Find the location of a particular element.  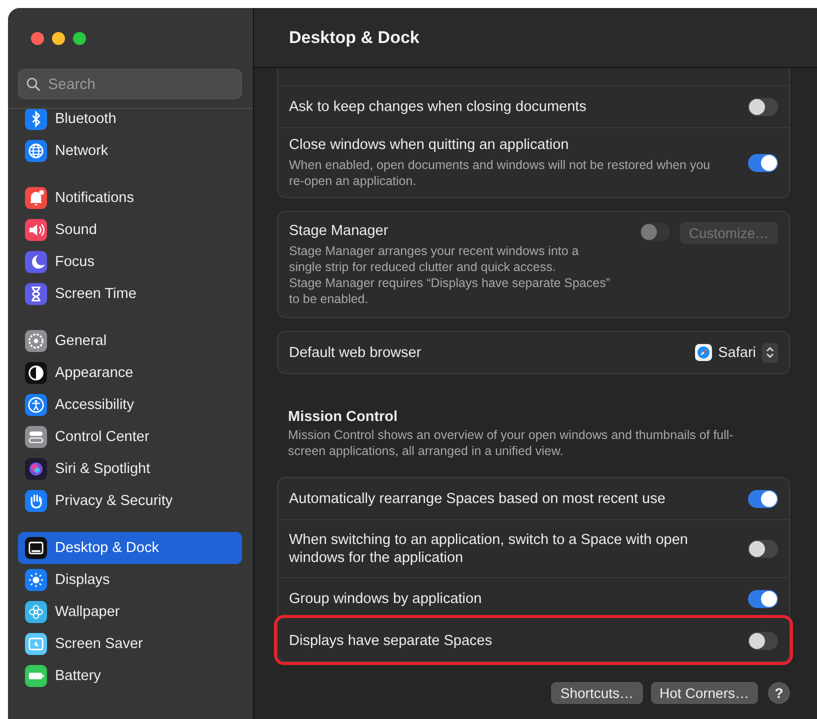

window-title: Desktop & Dock is located at coordinates (354, 38).